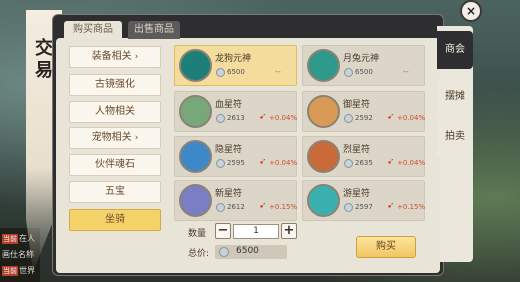  What do you see at coordinates (323, 156) in the screenshot?
I see `fierce-star-charm-icon` at bounding box center [323, 156].